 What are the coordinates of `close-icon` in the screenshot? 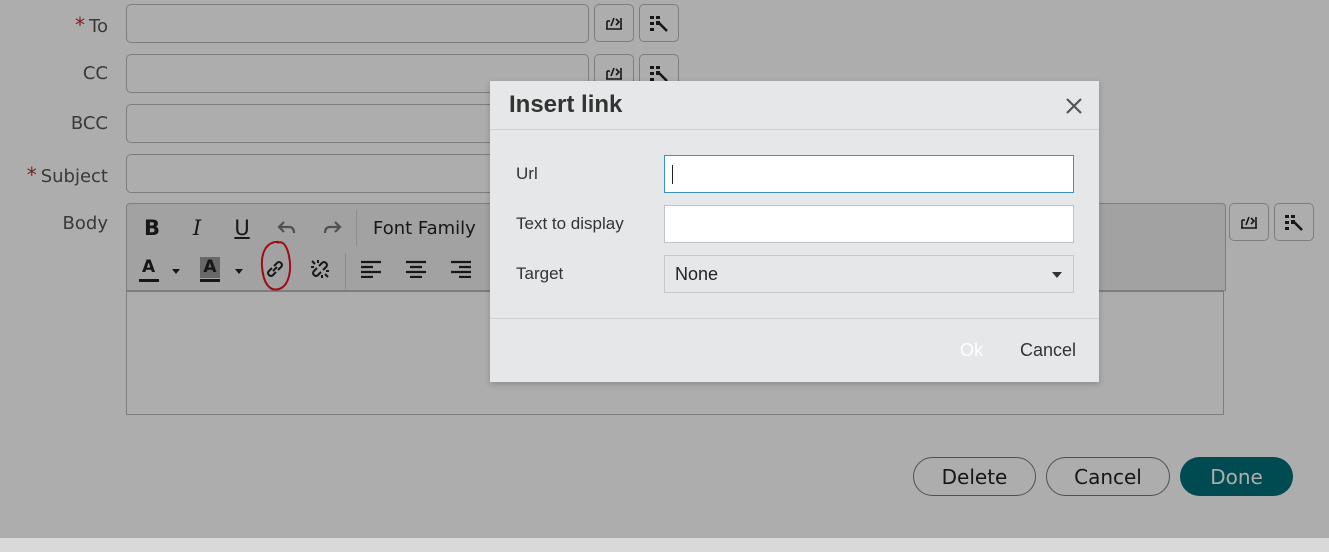 It's located at (1074, 106).